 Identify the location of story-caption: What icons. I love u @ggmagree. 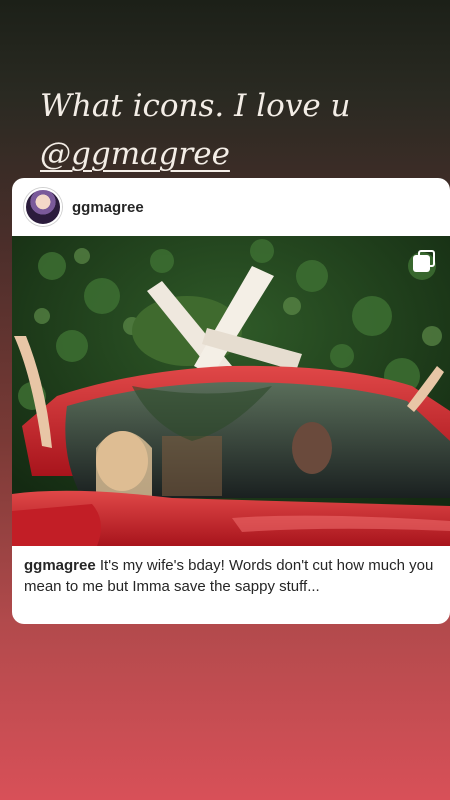
(230, 130).